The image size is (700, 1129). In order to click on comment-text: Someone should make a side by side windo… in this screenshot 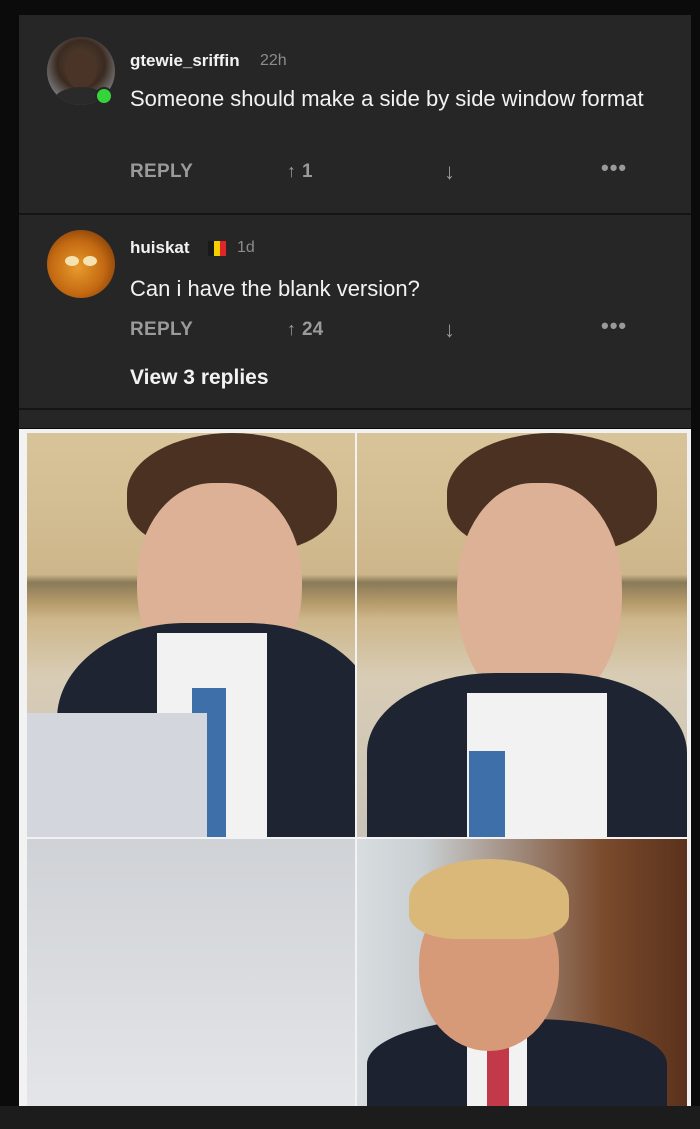, I will do `click(387, 98)`.